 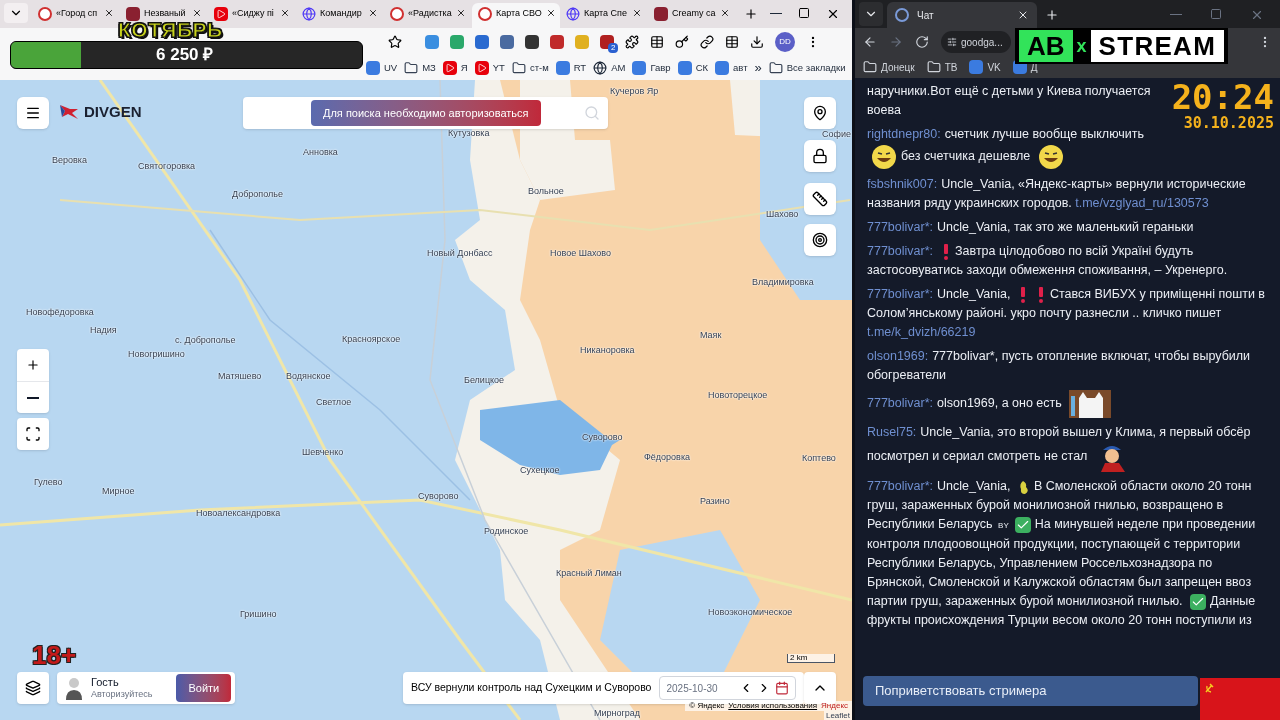 What do you see at coordinates (395, 42) in the screenshot?
I see `bookmark-star-icon` at bounding box center [395, 42].